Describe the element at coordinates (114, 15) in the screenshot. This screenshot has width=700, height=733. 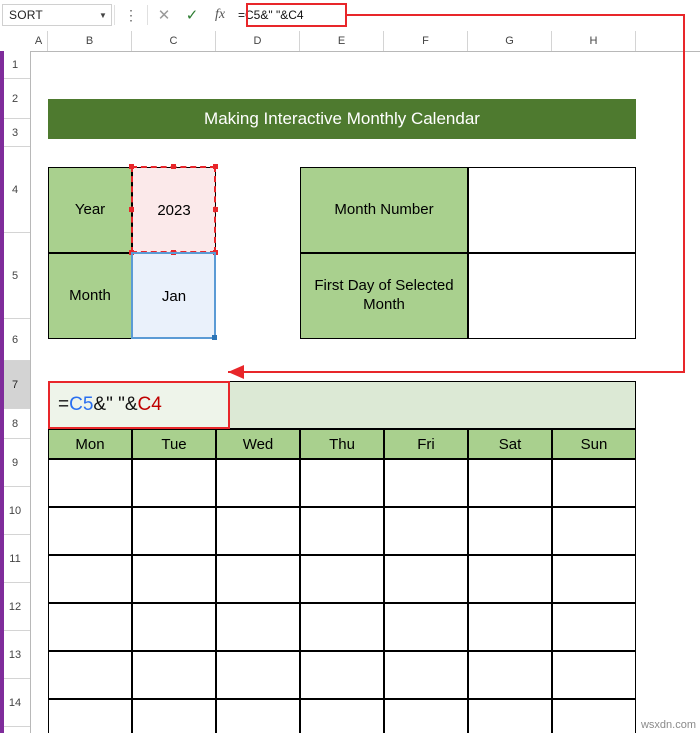
I see `divider` at that location.